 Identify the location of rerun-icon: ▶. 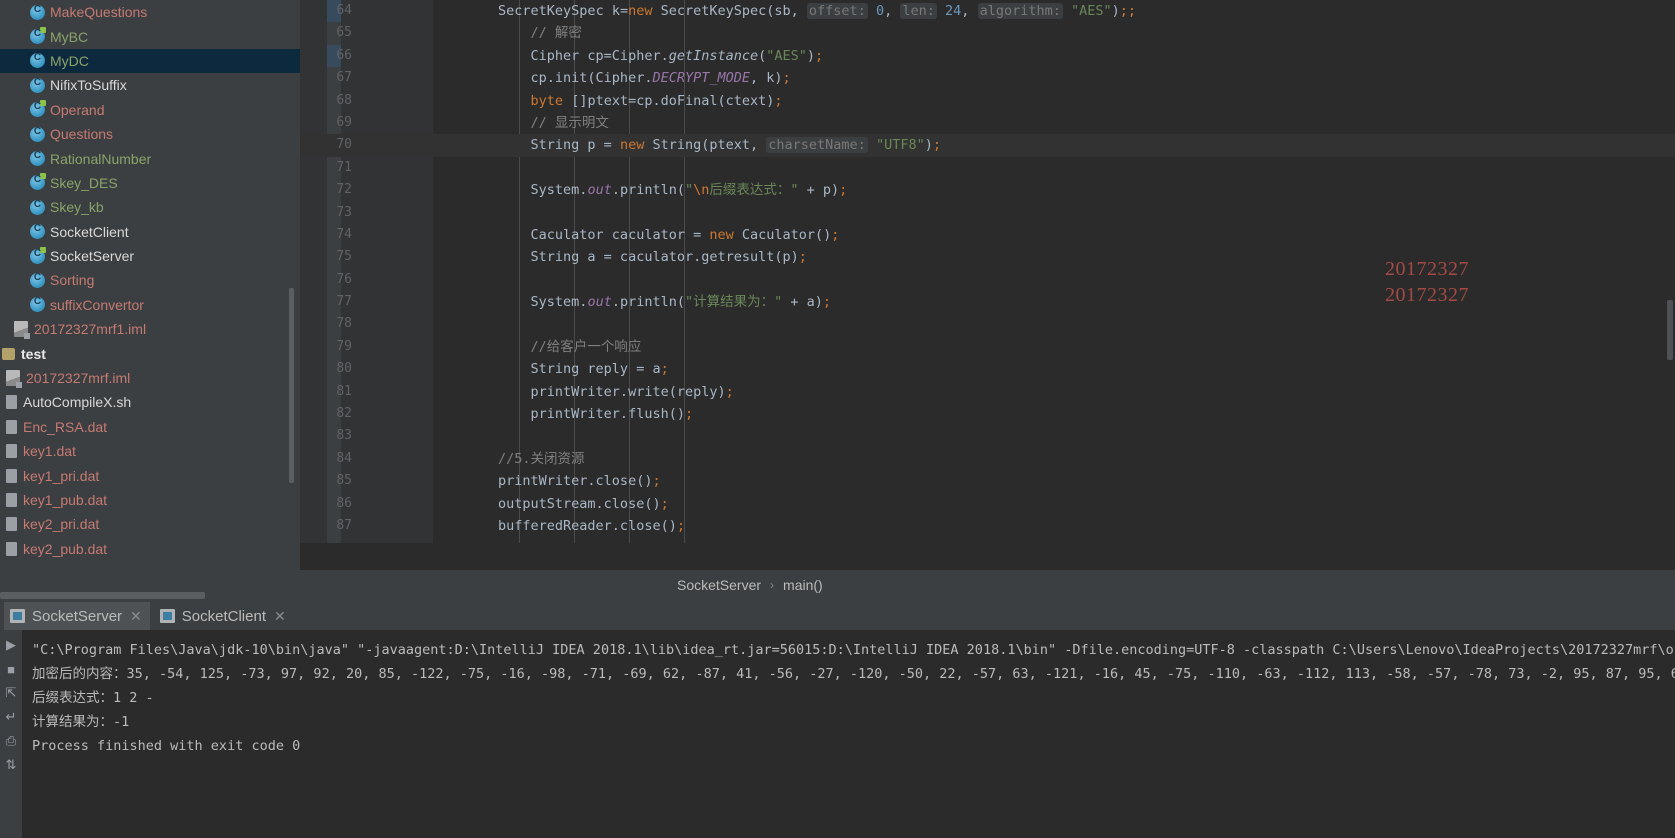
(11, 645).